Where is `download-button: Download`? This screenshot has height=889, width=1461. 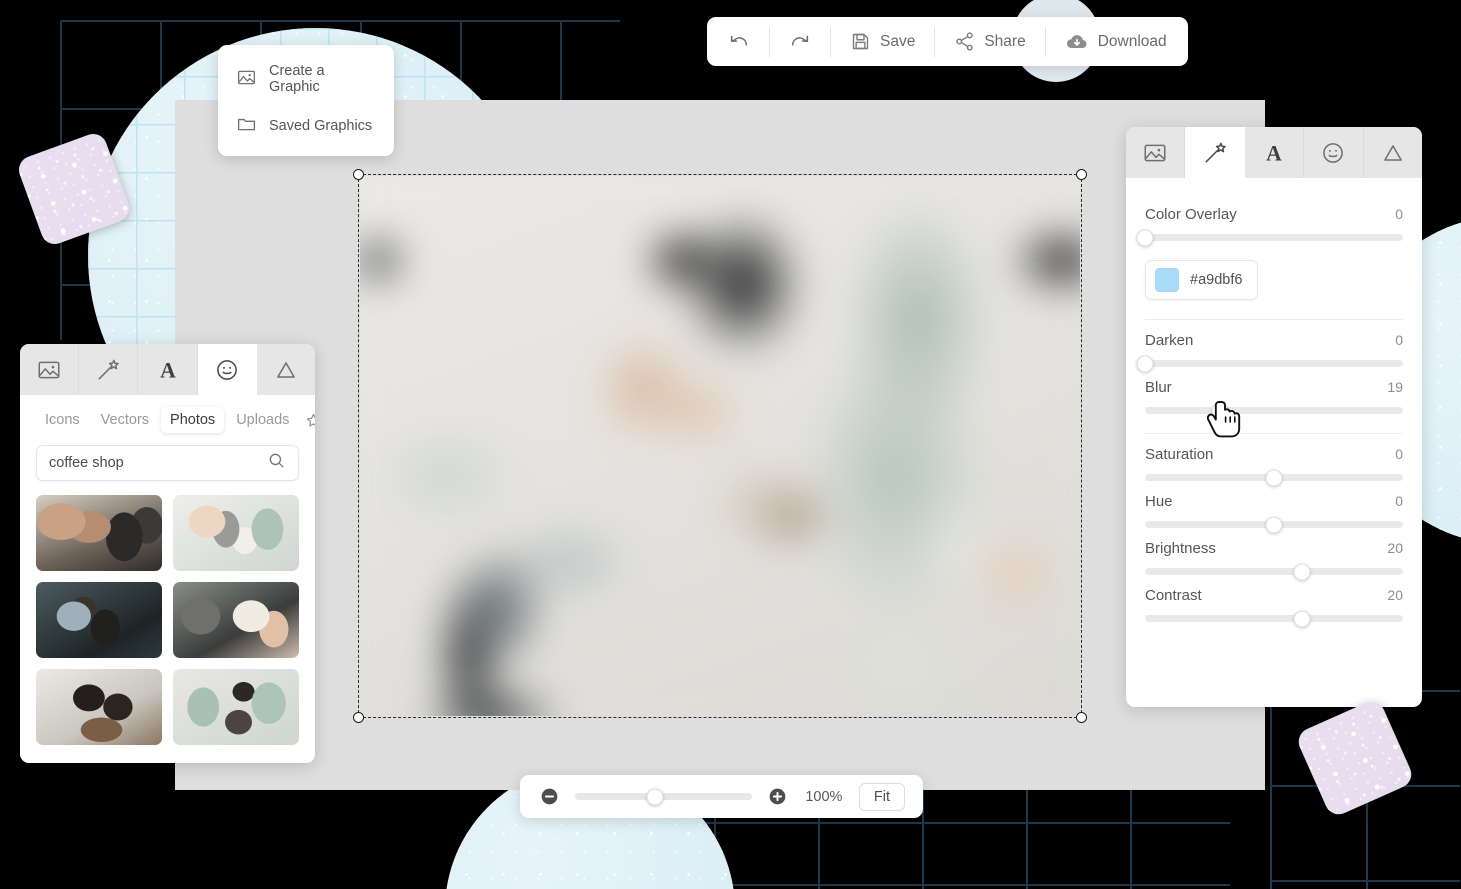 download-button: Download is located at coordinates (1116, 41).